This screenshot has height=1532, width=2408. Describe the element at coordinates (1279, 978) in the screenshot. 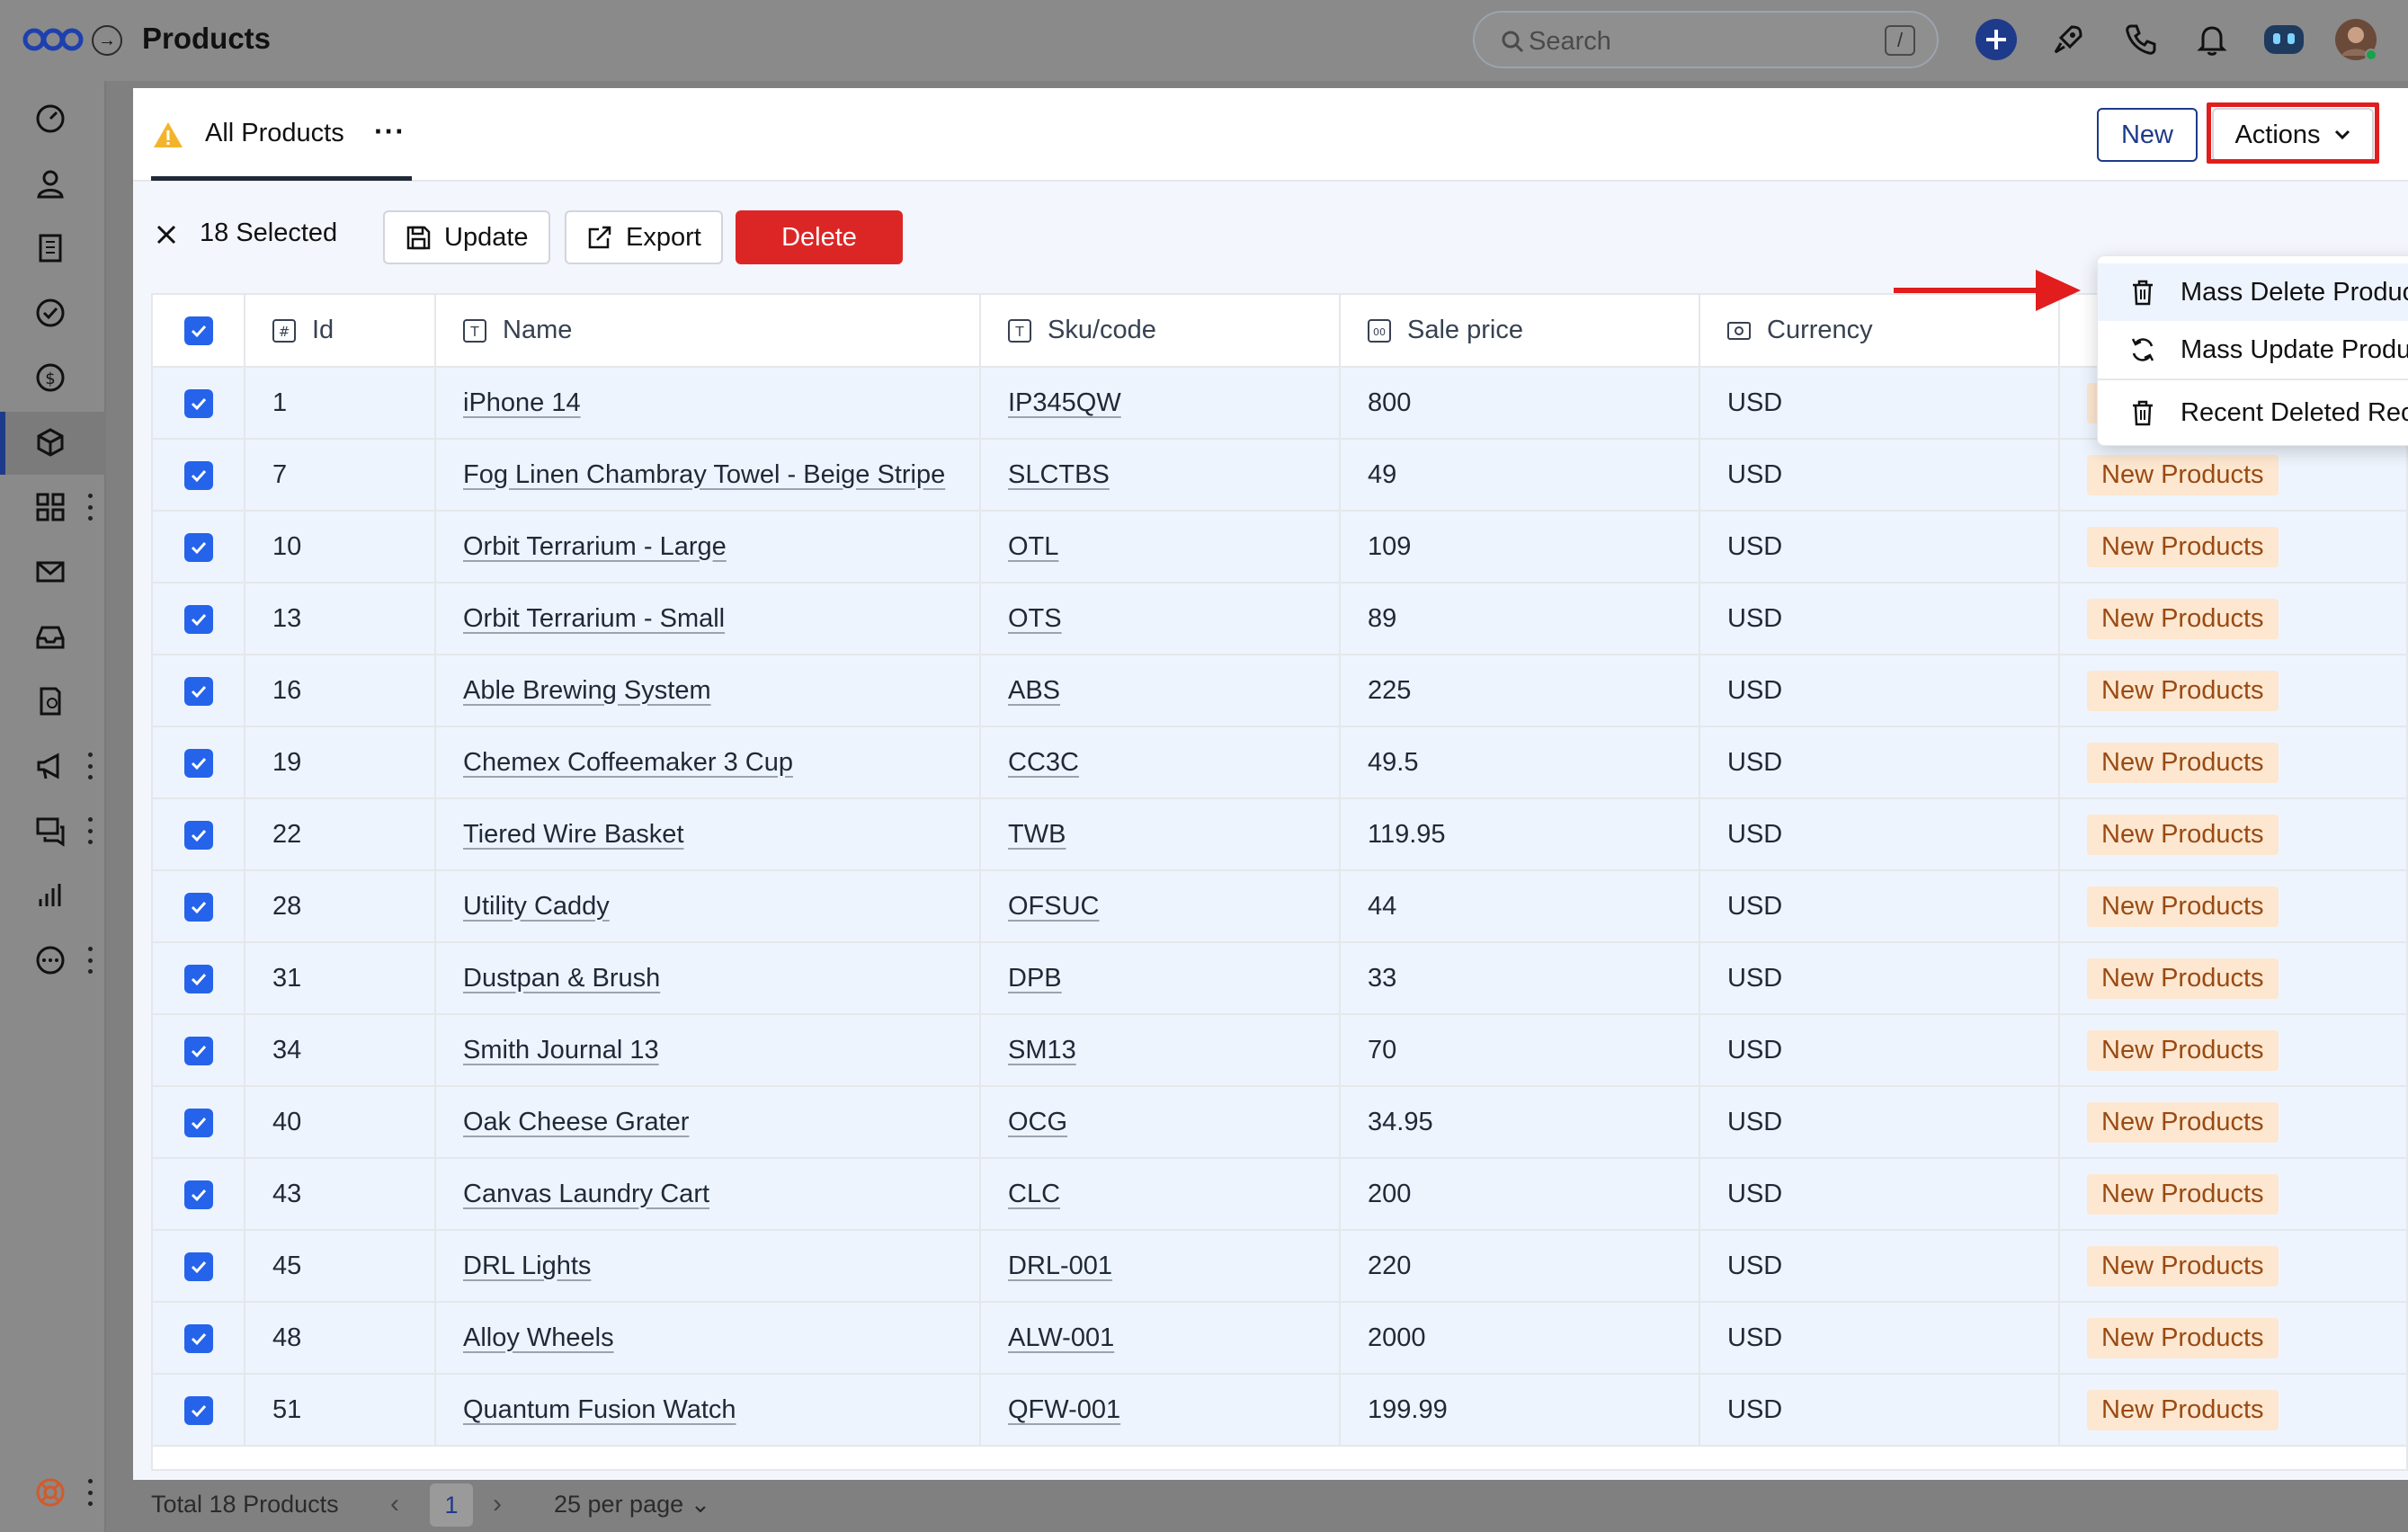

I see `table-row: 31 Dustpan & Brush DPB 33 USD New Products` at that location.